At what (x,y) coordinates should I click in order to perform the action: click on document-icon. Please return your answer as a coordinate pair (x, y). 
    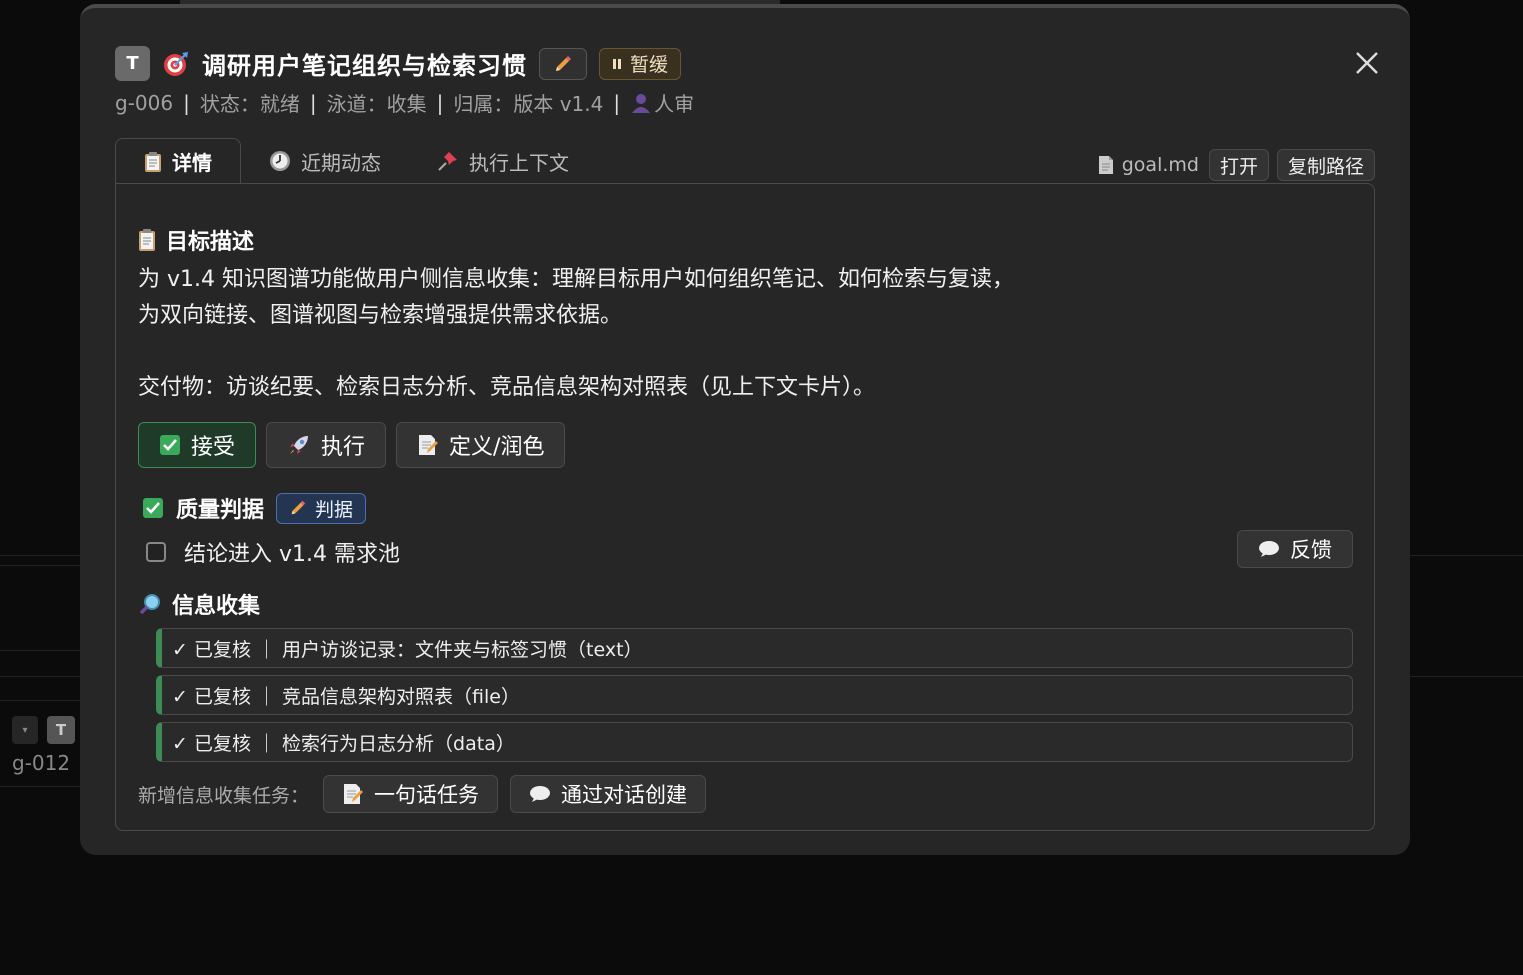
    Looking at the image, I should click on (1106, 165).